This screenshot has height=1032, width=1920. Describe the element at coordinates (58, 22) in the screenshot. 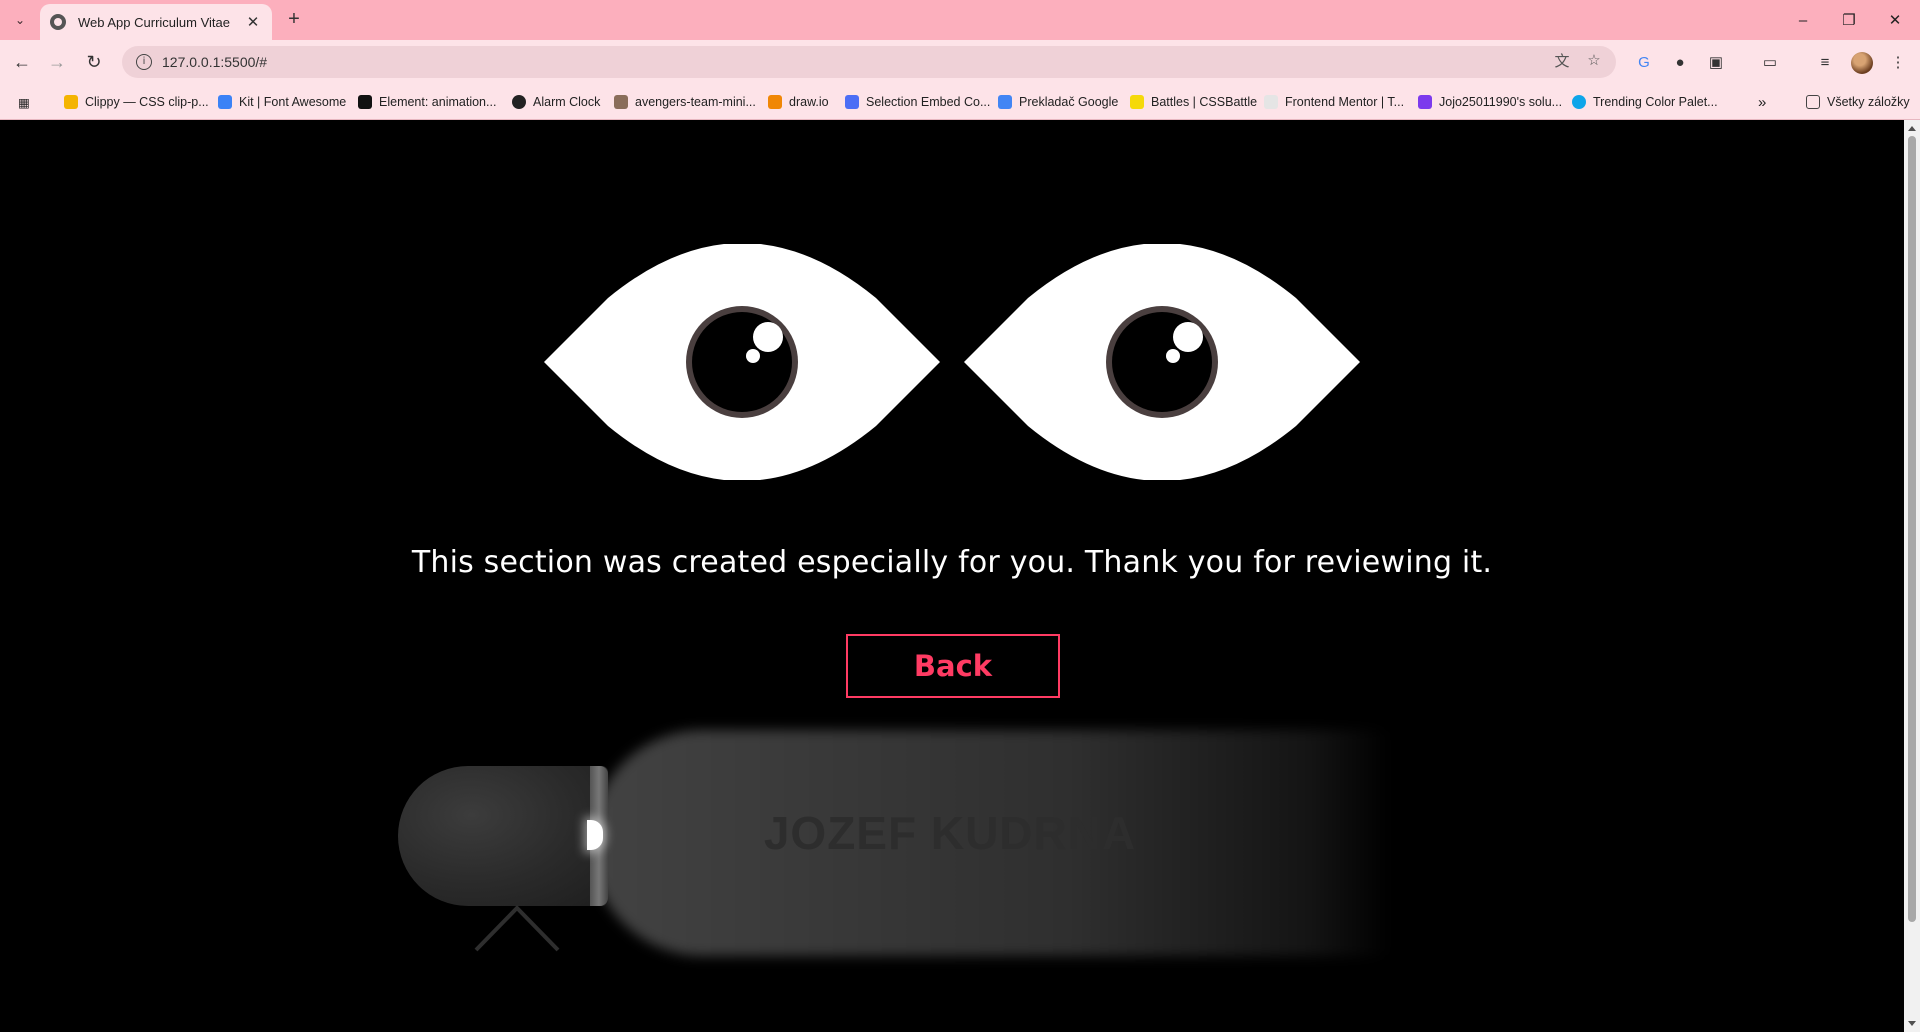

I see `globe-icon` at that location.